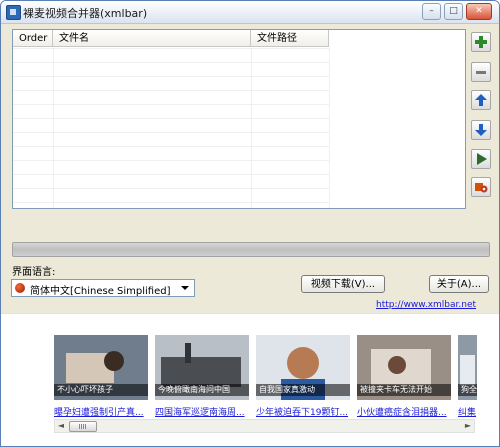  I want to click on app-icon, so click(13, 12).